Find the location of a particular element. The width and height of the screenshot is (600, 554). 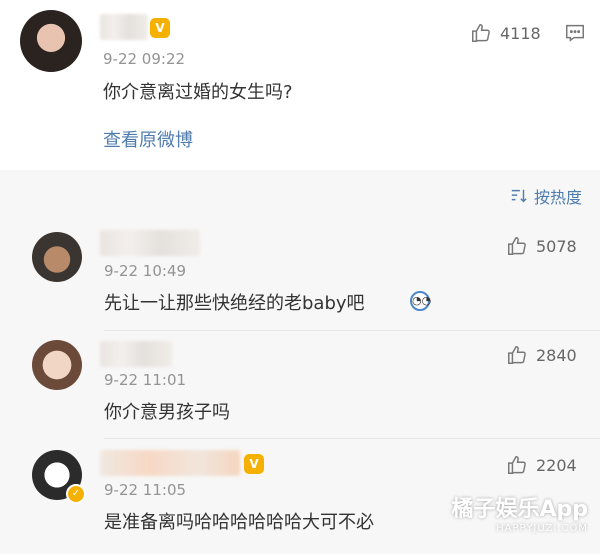

comment-text: 你介意男孩子吗 is located at coordinates (167, 412).